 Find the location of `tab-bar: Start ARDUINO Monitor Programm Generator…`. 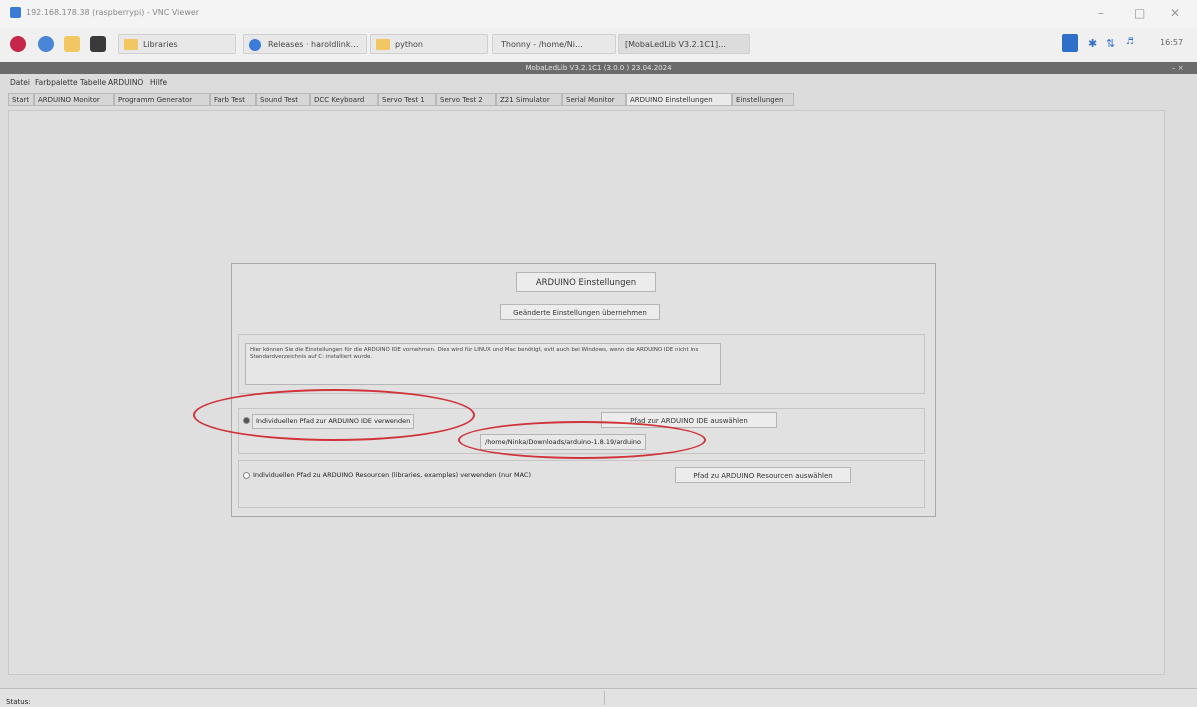

tab-bar: Start ARDUINO Monitor Programm Generator… is located at coordinates (598, 100).